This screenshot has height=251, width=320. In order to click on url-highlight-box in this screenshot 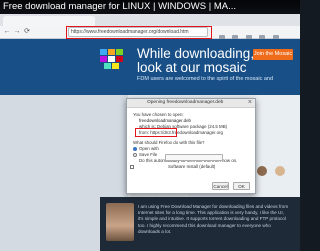, I will do `click(139, 32)`.